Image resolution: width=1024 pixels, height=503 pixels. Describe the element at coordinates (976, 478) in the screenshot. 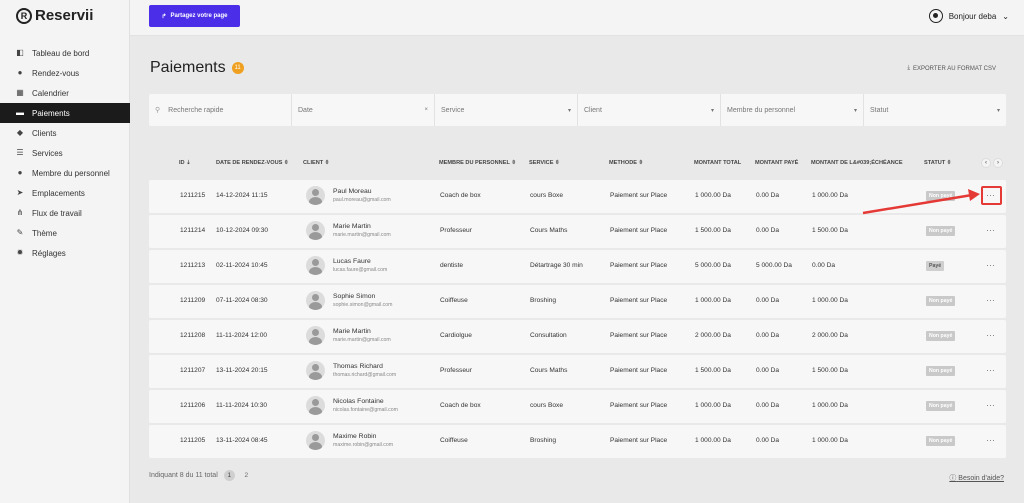

I see `help-link: ⓘ Besoin d'aide?` at that location.